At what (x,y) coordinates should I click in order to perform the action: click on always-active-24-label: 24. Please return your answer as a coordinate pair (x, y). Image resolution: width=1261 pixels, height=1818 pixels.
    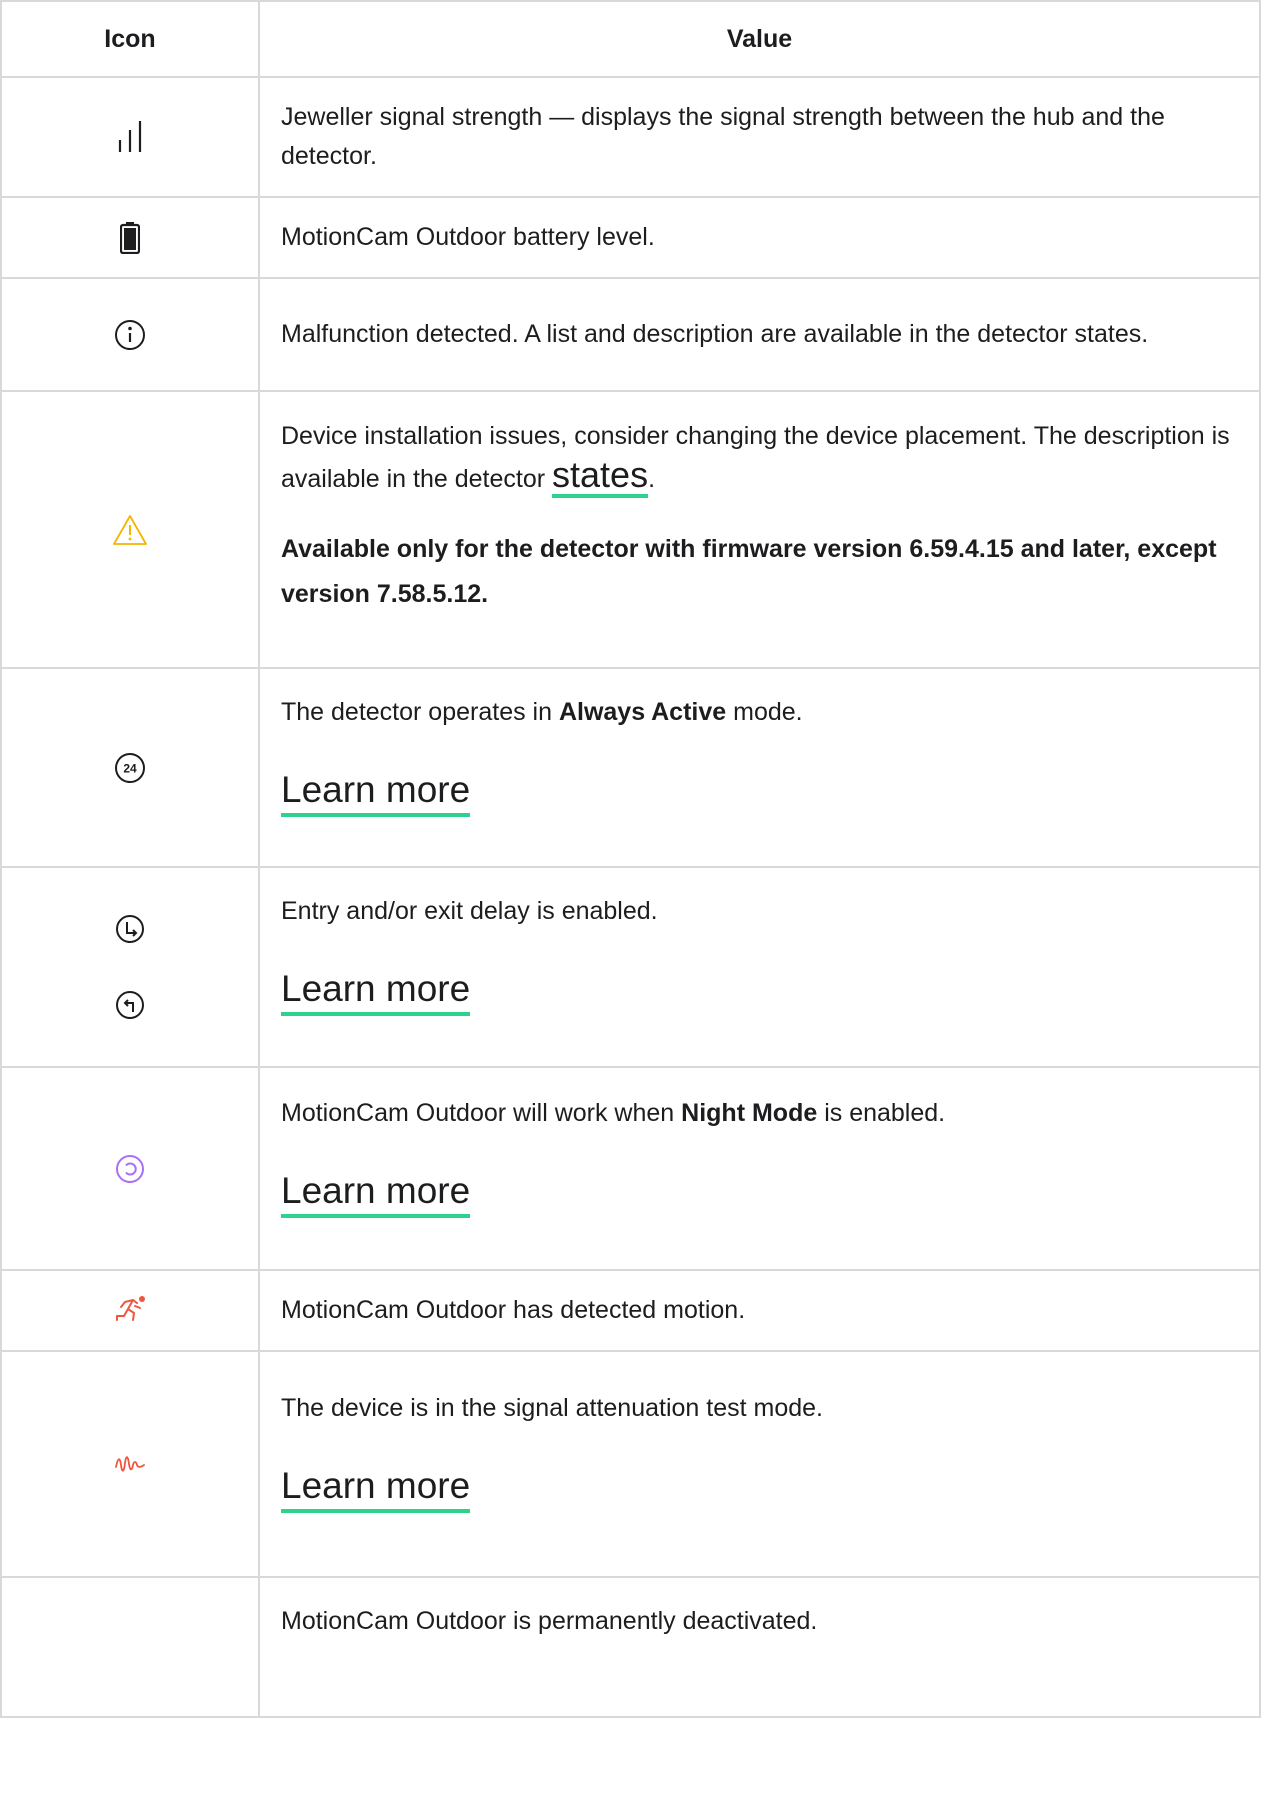
    Looking at the image, I should click on (130, 768).